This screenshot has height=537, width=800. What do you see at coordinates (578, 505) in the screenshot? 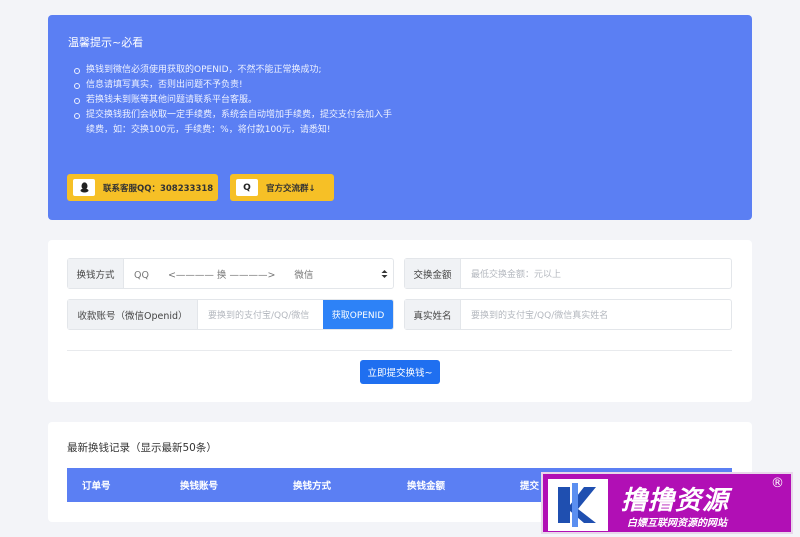
I see `watermark-logo-icon` at bounding box center [578, 505].